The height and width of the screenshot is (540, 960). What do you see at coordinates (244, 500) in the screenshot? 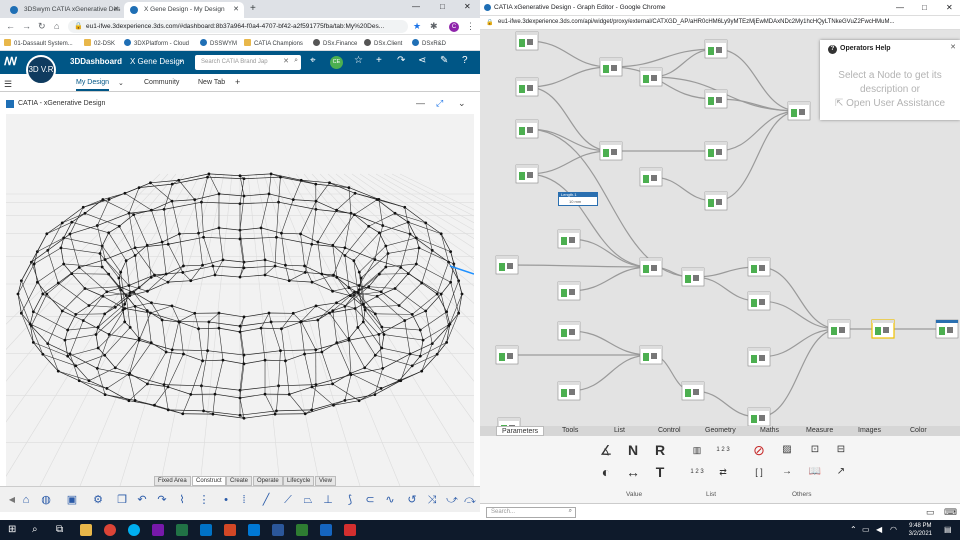
I see `points-grid-icon: ⁞` at bounding box center [244, 500].